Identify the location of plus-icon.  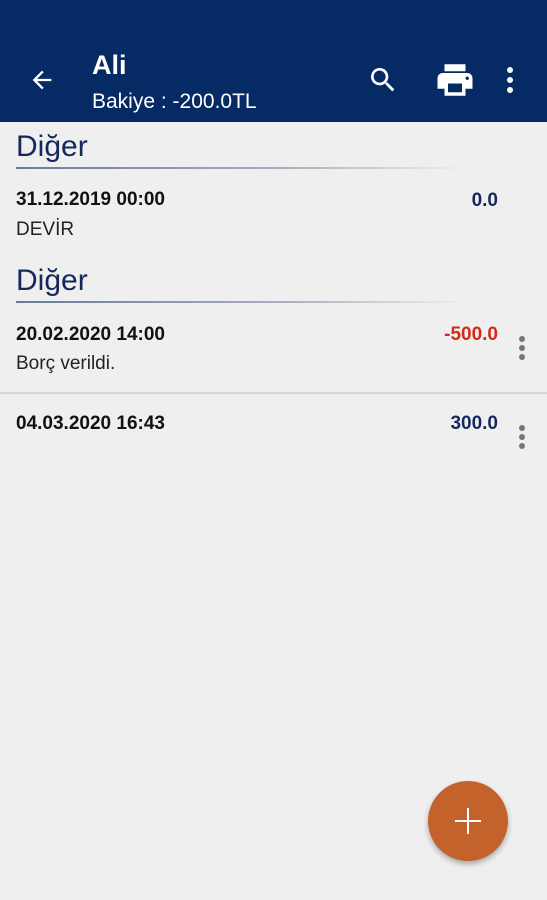
(468, 821).